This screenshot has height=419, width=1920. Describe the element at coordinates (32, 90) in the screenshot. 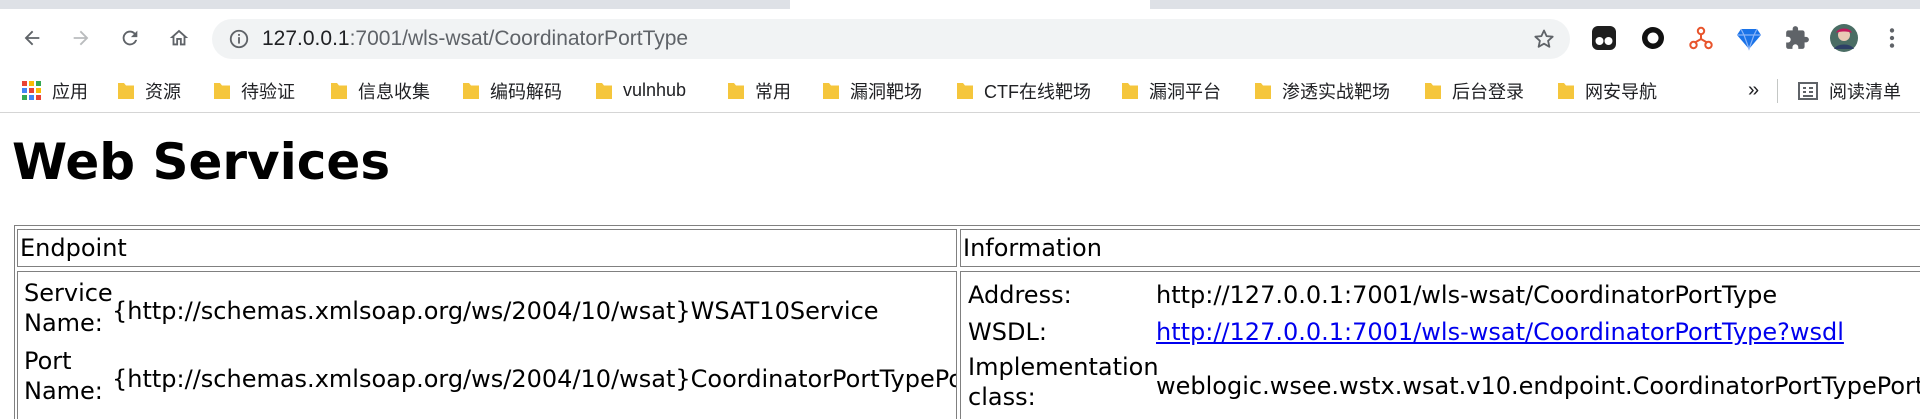

I see `apps-grid-icon` at that location.